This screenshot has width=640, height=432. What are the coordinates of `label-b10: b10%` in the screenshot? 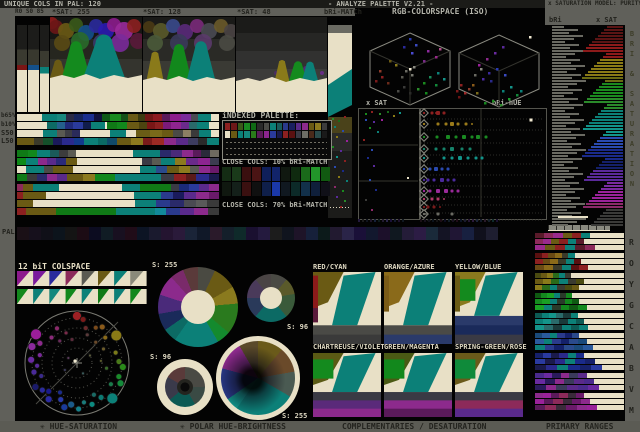 It's located at (8, 124).